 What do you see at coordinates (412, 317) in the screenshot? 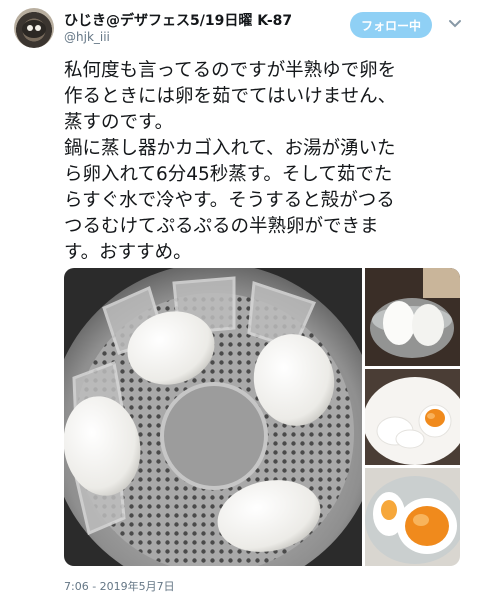
I see `photo-peeled-eggs-in-glass-bowl` at bounding box center [412, 317].